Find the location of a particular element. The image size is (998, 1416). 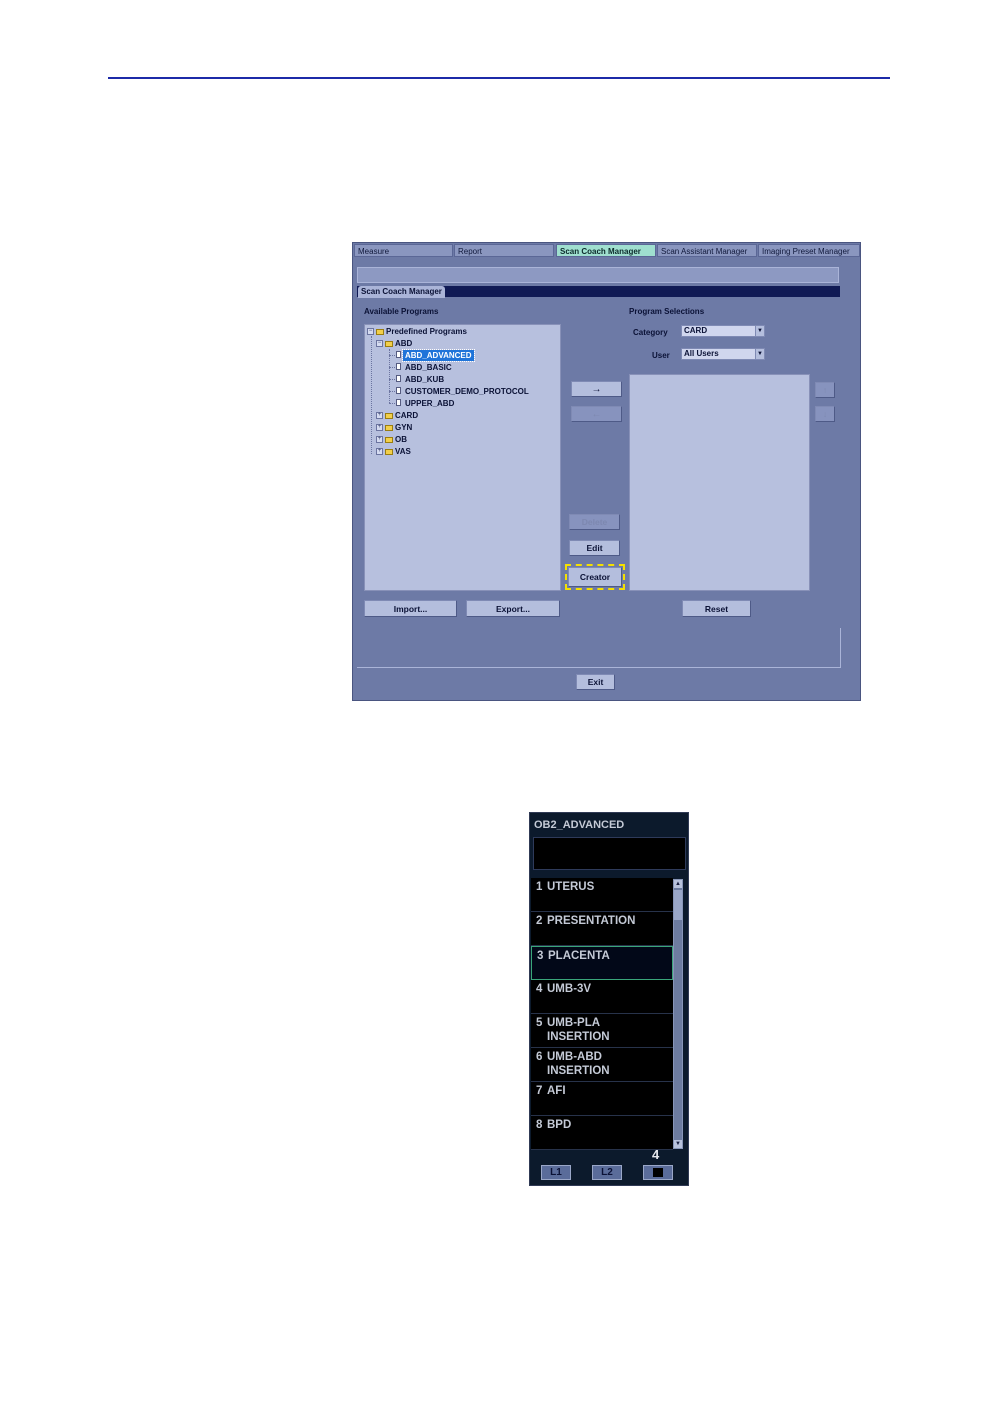

tree-item-upper-abd: UPPER_ABD is located at coordinates (429, 403).